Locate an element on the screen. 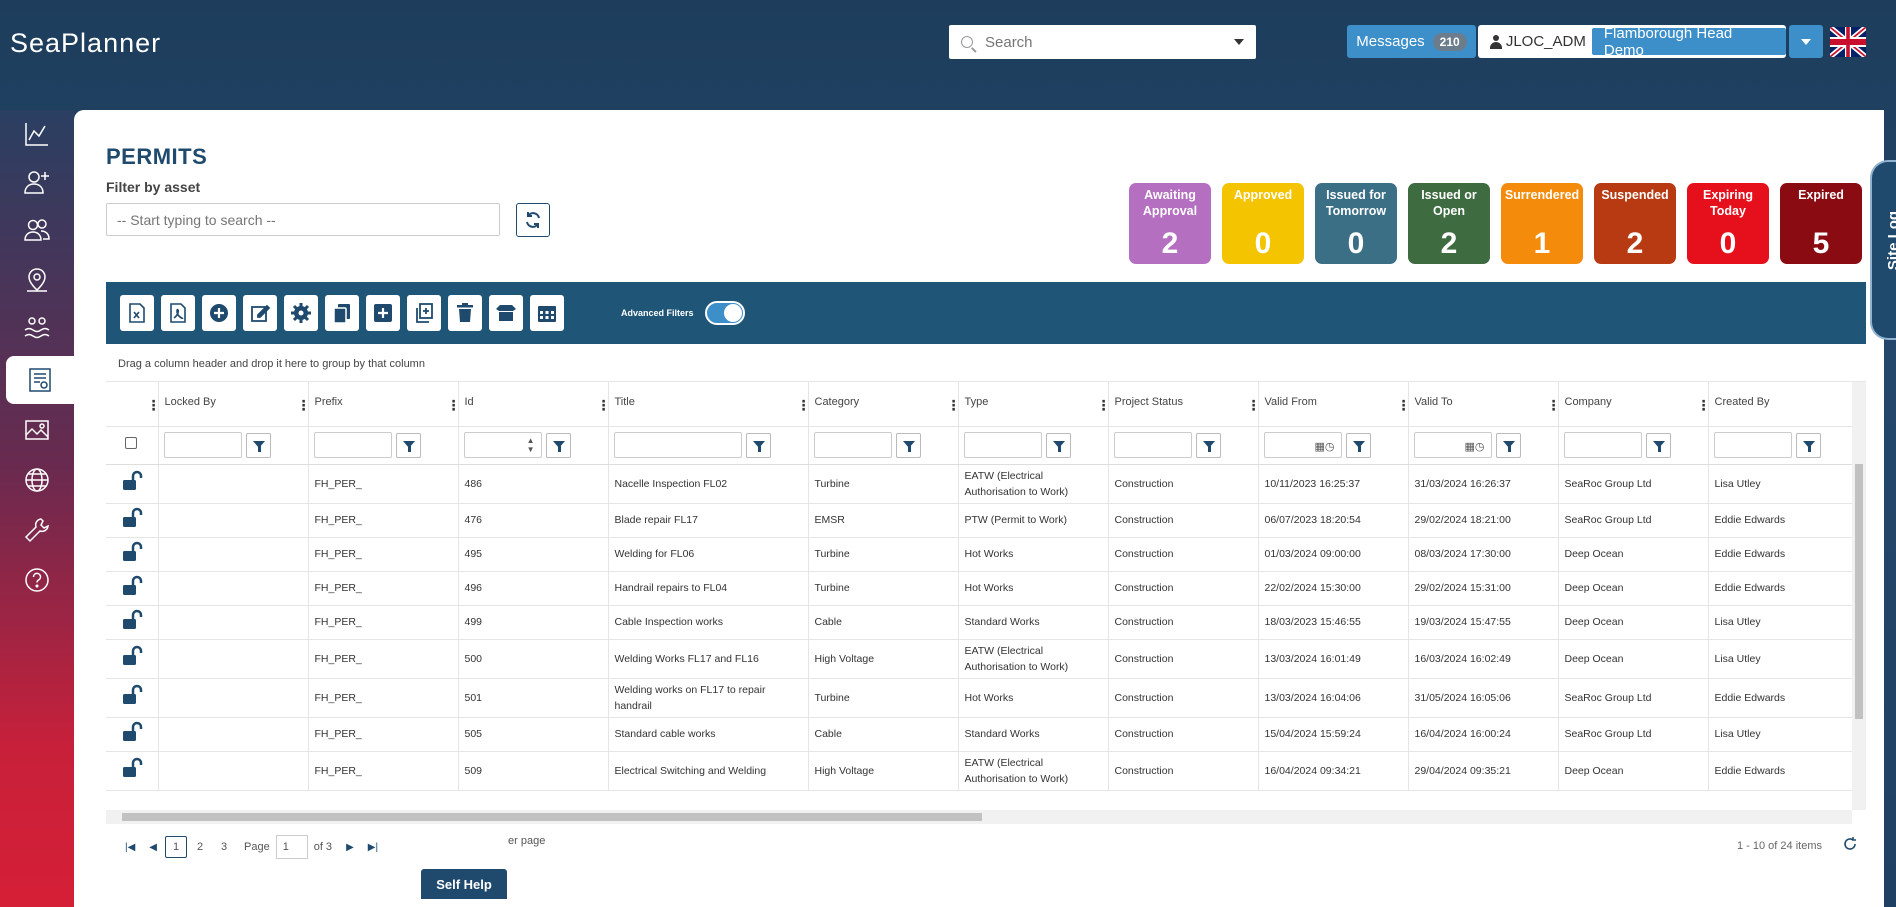 The image size is (1896, 907). sidebar-item-users is located at coordinates (37, 230).